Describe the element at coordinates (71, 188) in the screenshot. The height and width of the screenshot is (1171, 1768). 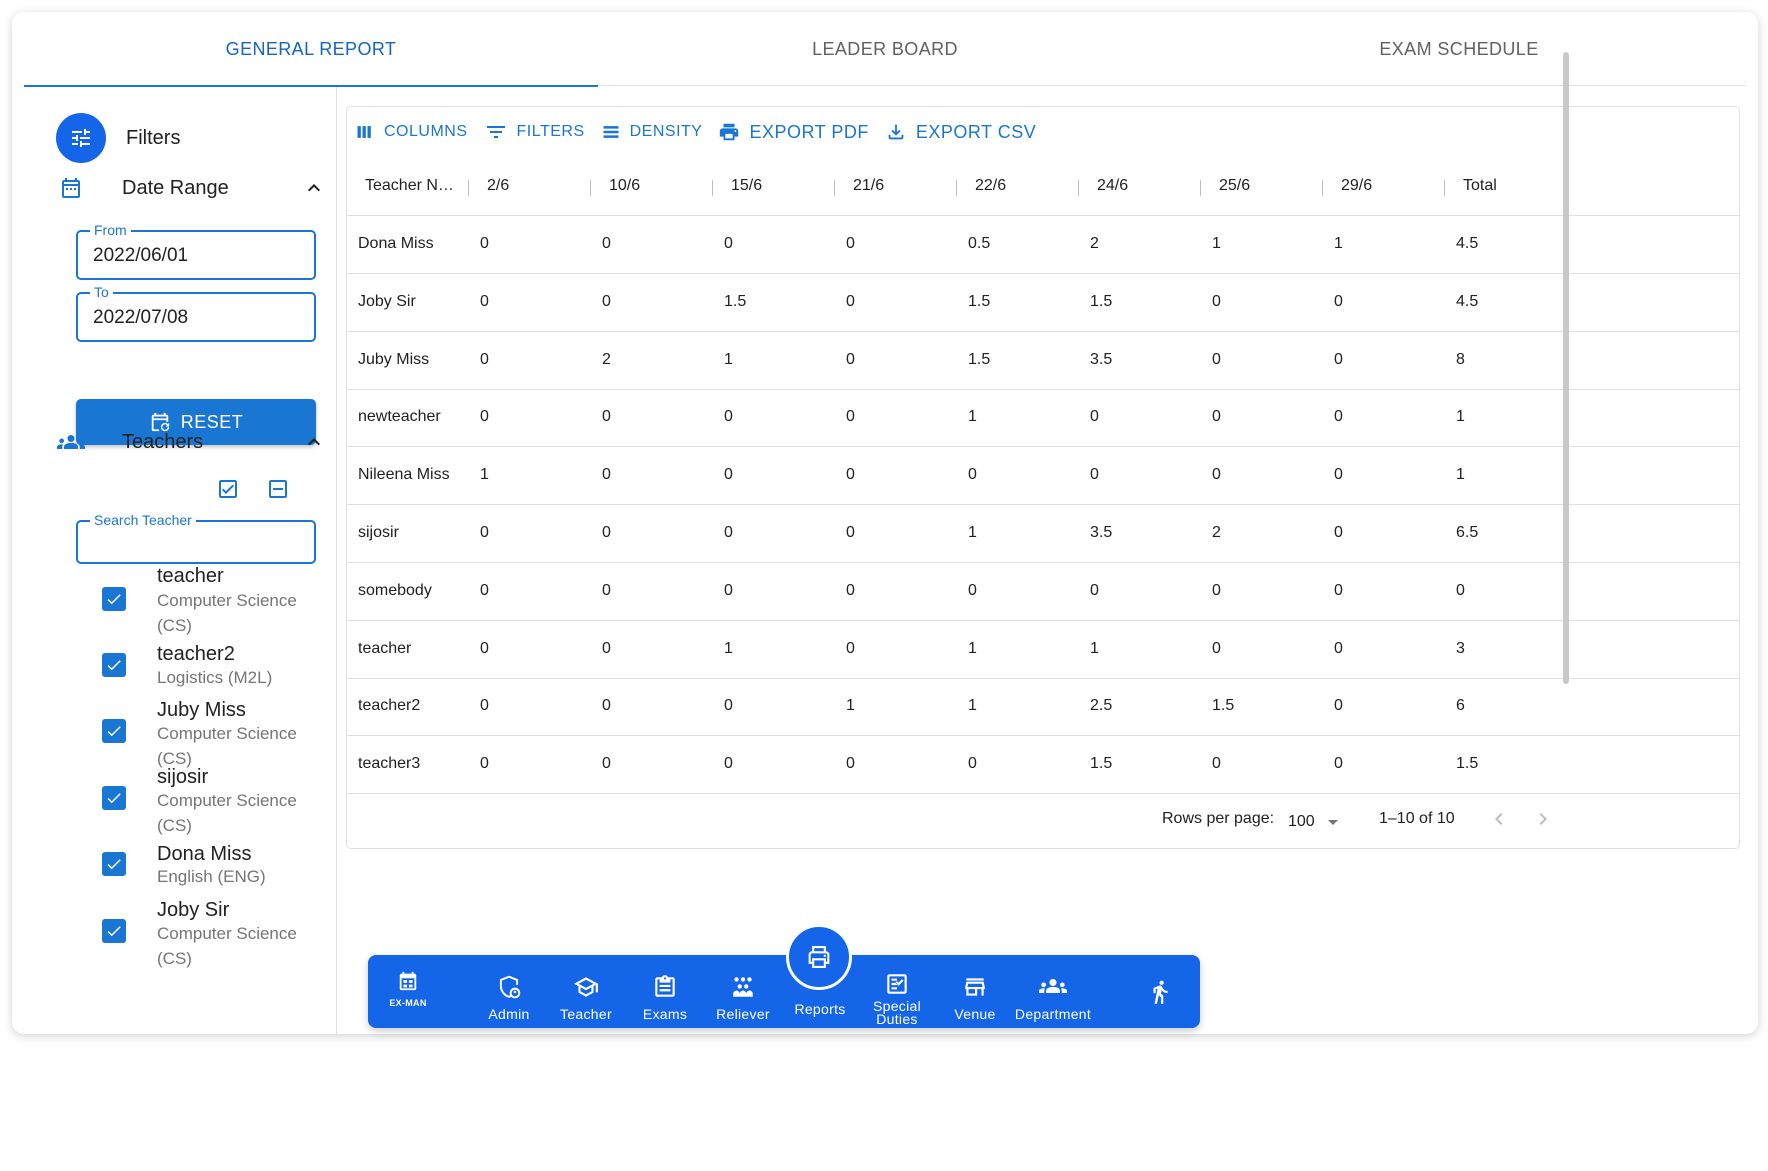
I see `calendar-icon` at that location.